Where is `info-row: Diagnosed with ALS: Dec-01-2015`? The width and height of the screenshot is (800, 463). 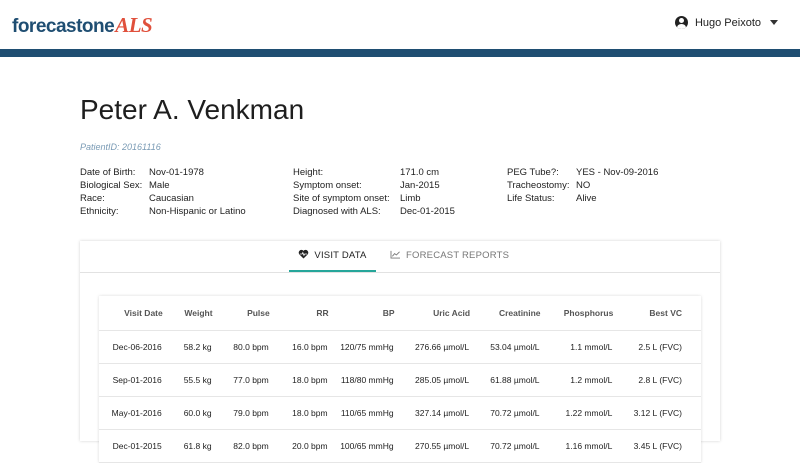
info-row: Diagnosed with ALS: Dec-01-2015 is located at coordinates (374, 211).